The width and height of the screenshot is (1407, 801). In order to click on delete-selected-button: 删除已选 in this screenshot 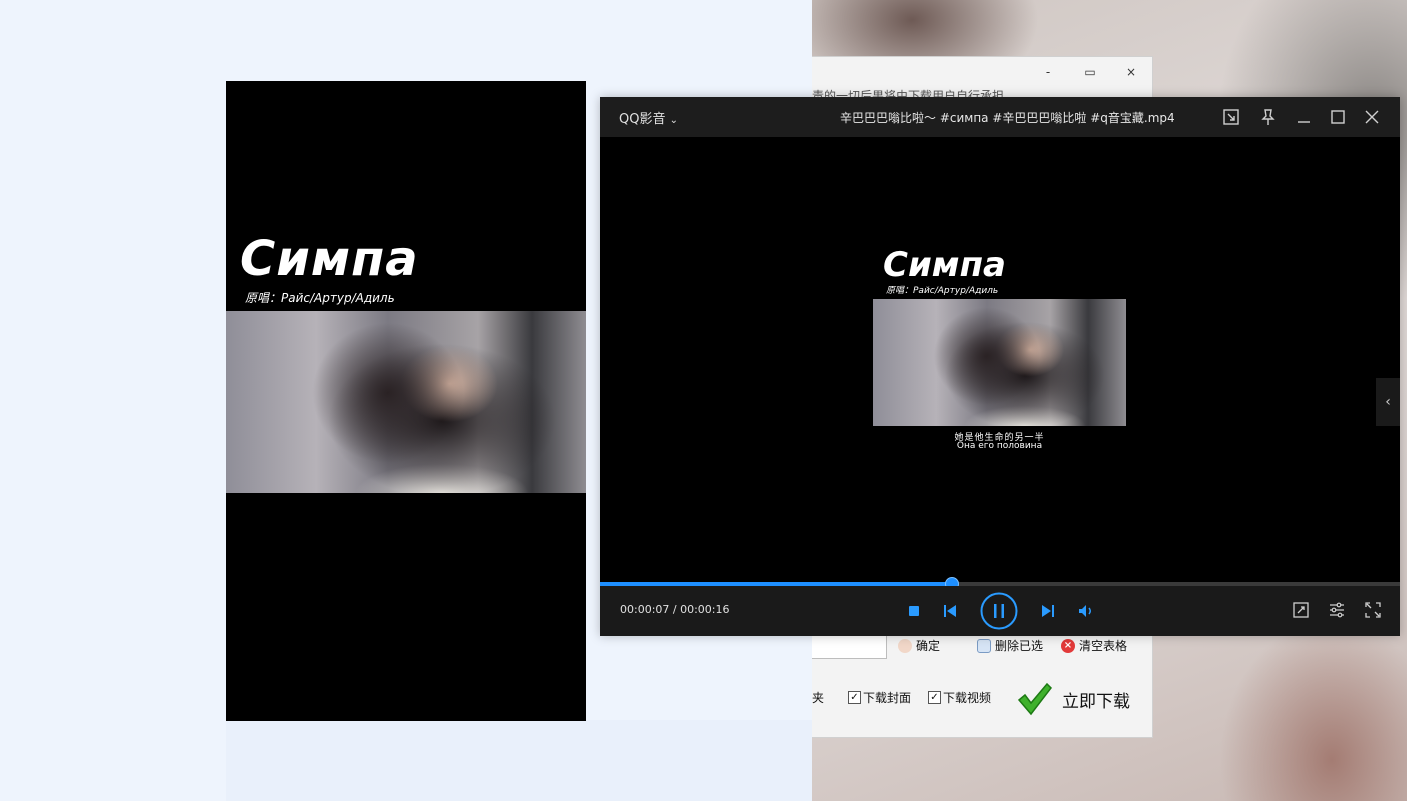, I will do `click(1010, 645)`.